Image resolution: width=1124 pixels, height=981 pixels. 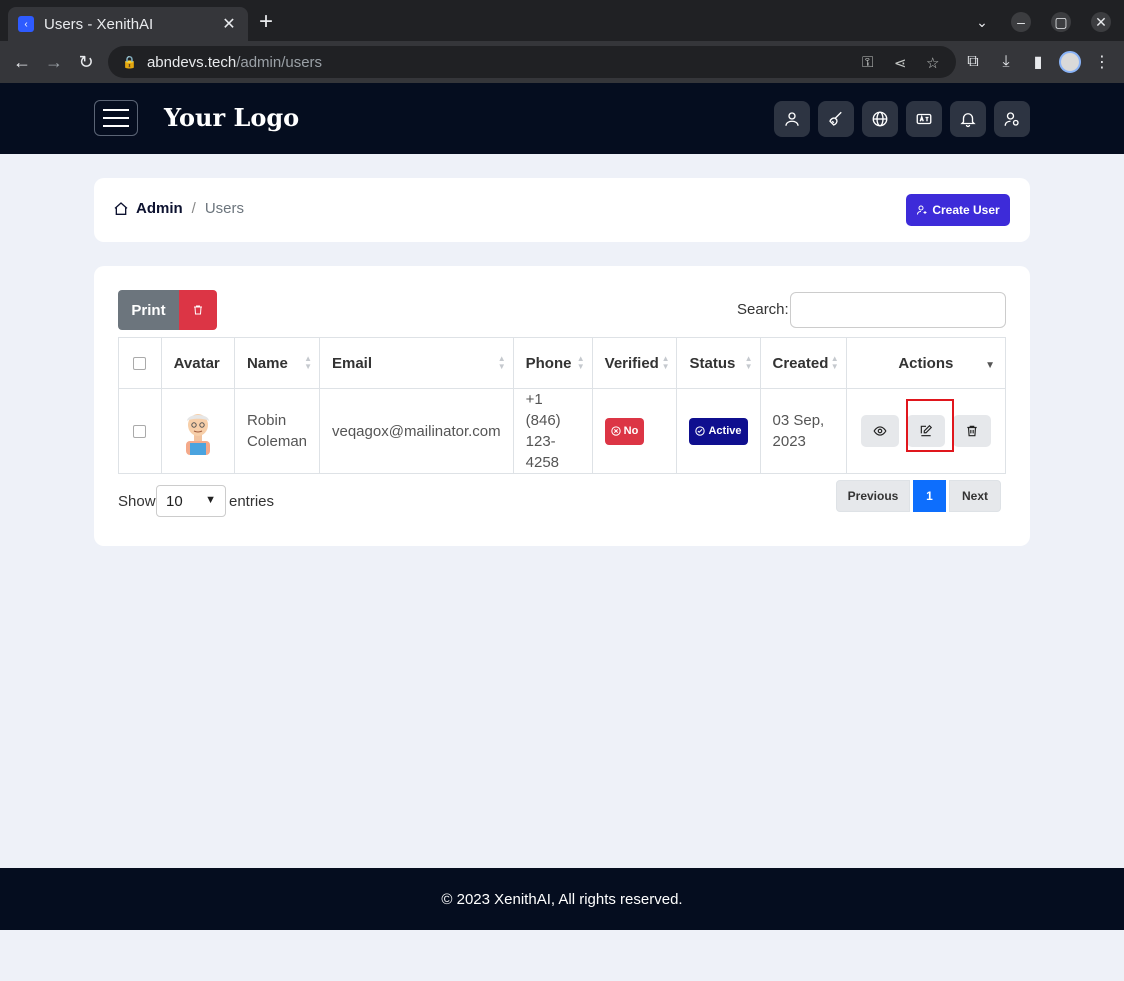 I want to click on next-page-button: Next, so click(x=975, y=496).